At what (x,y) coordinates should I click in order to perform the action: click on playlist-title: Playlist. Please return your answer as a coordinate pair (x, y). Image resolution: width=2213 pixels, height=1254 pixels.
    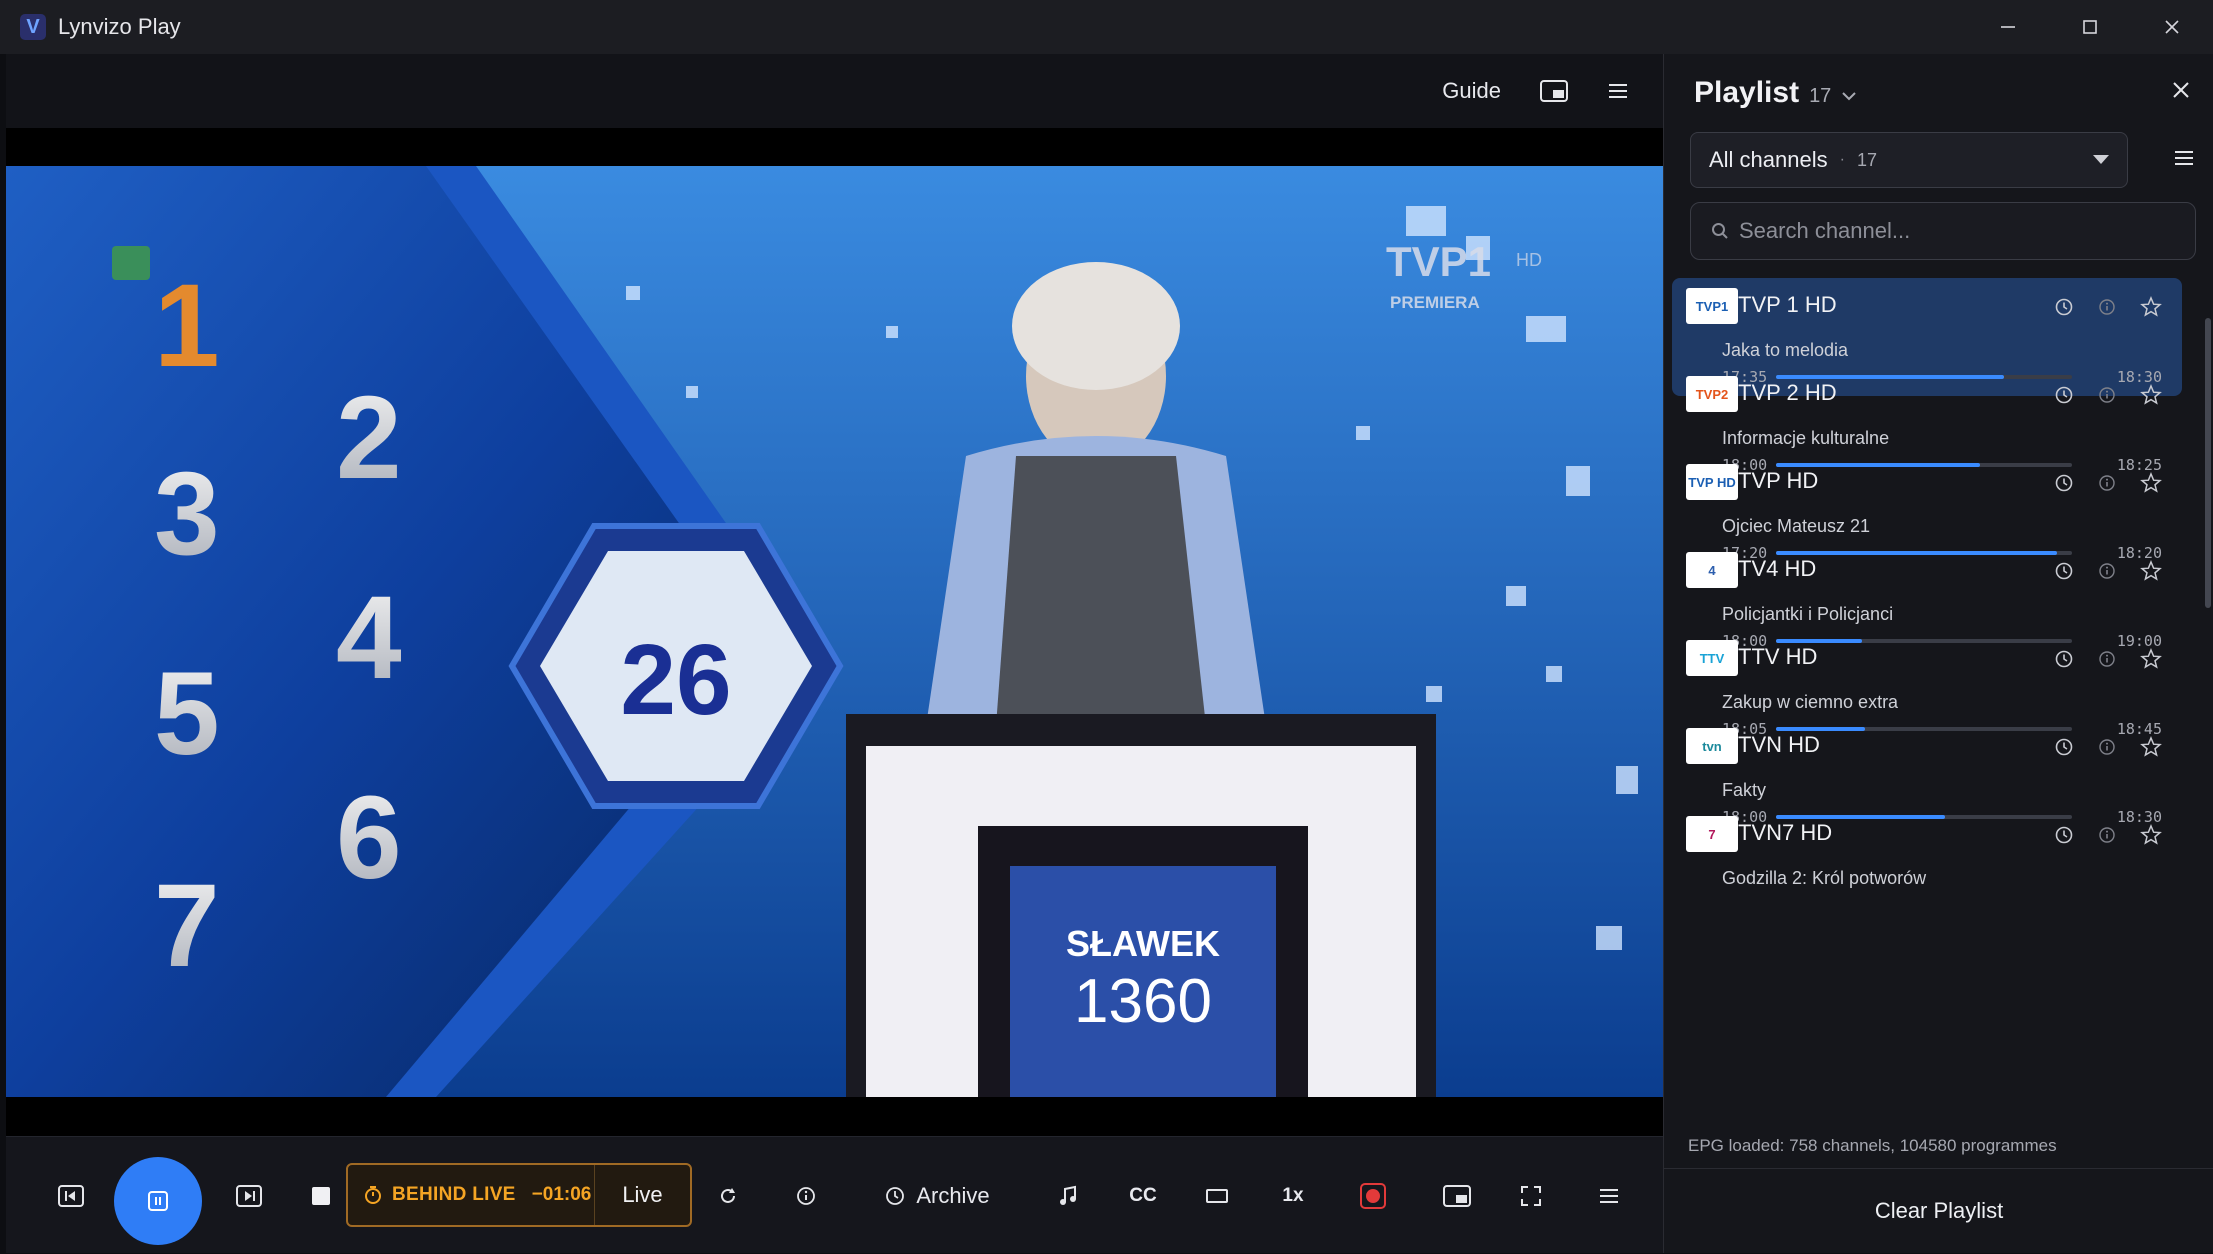
    Looking at the image, I should click on (1747, 92).